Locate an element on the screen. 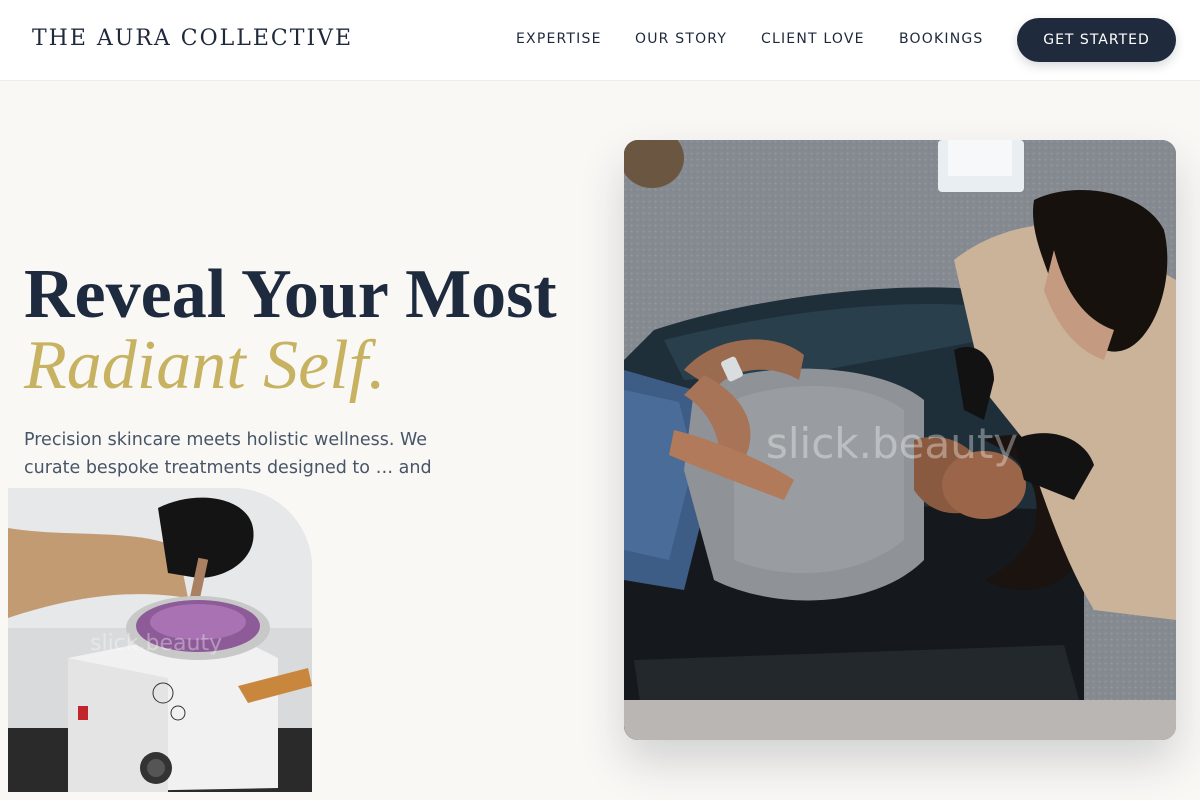 The width and height of the screenshot is (1200, 800). hero-headline-line1: Reveal Your Most is located at coordinates (290, 294).